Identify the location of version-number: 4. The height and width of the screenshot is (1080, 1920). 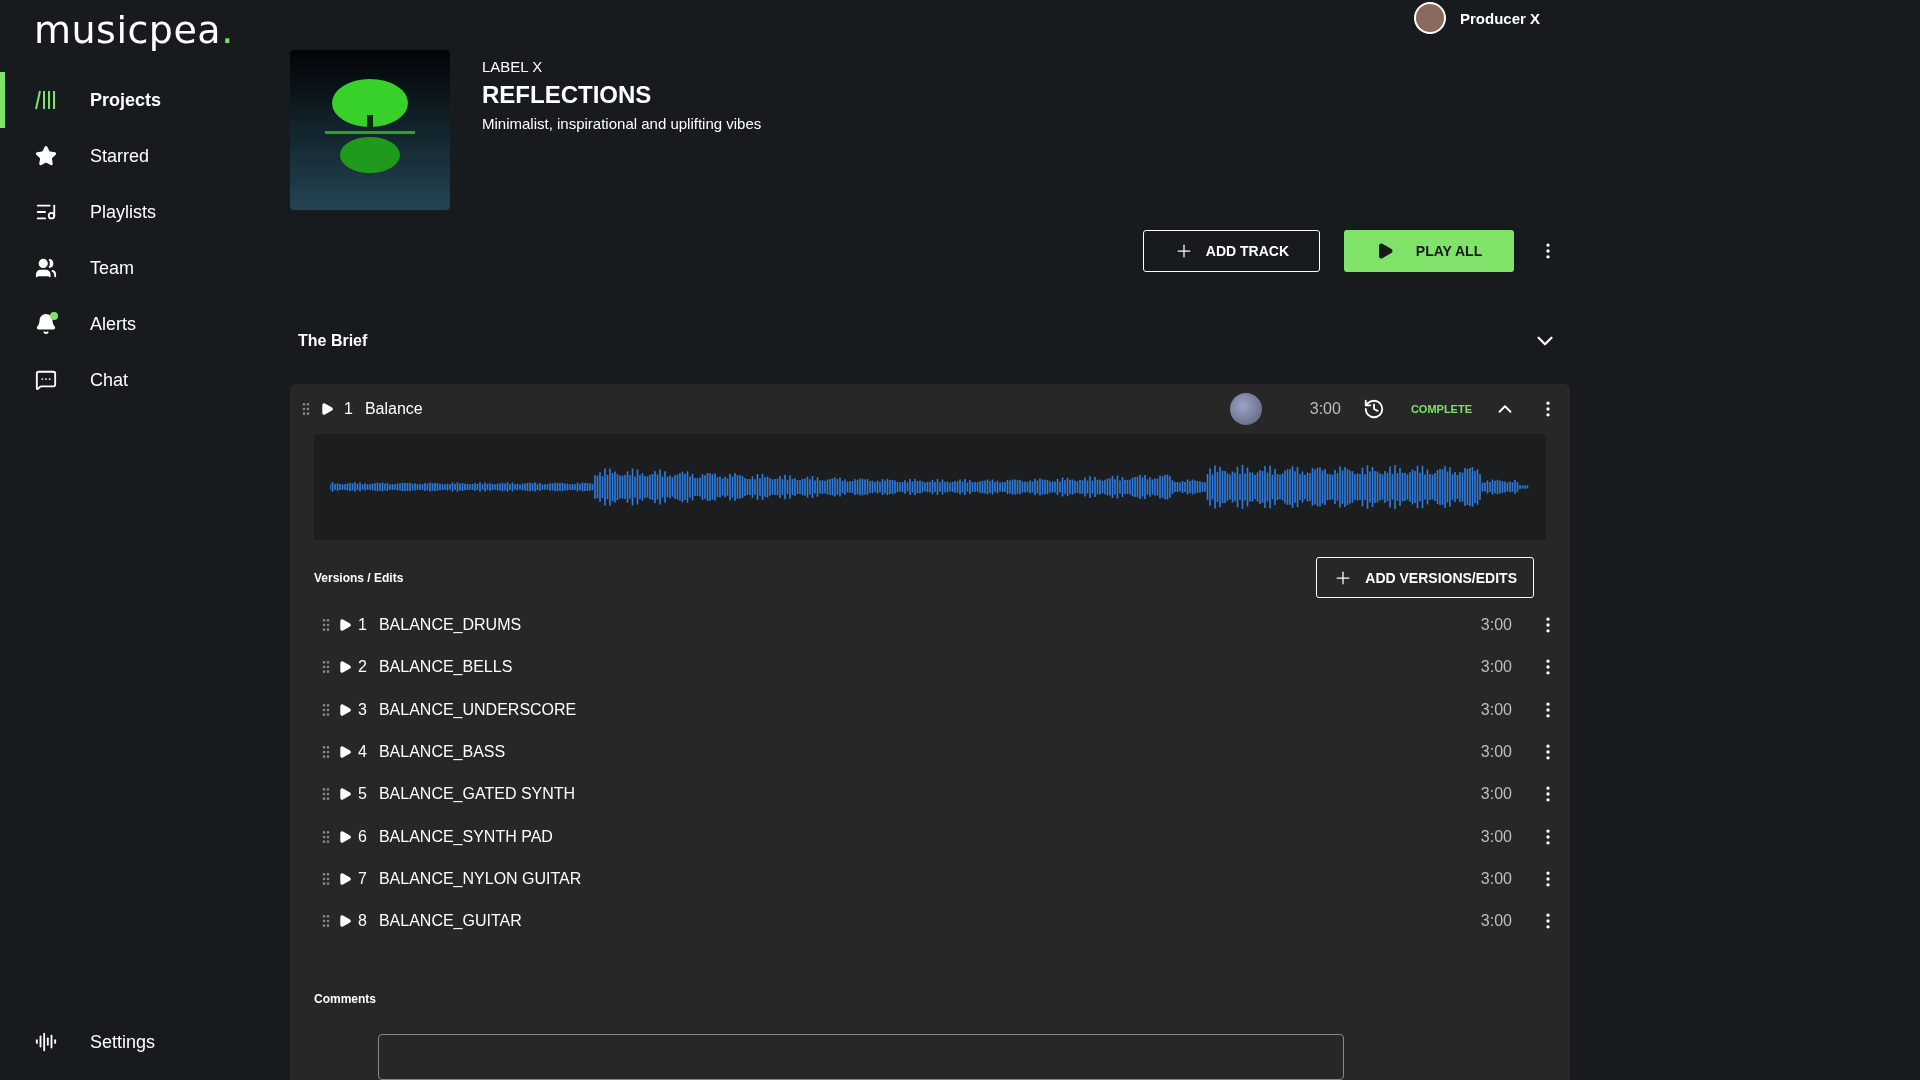
(362, 752).